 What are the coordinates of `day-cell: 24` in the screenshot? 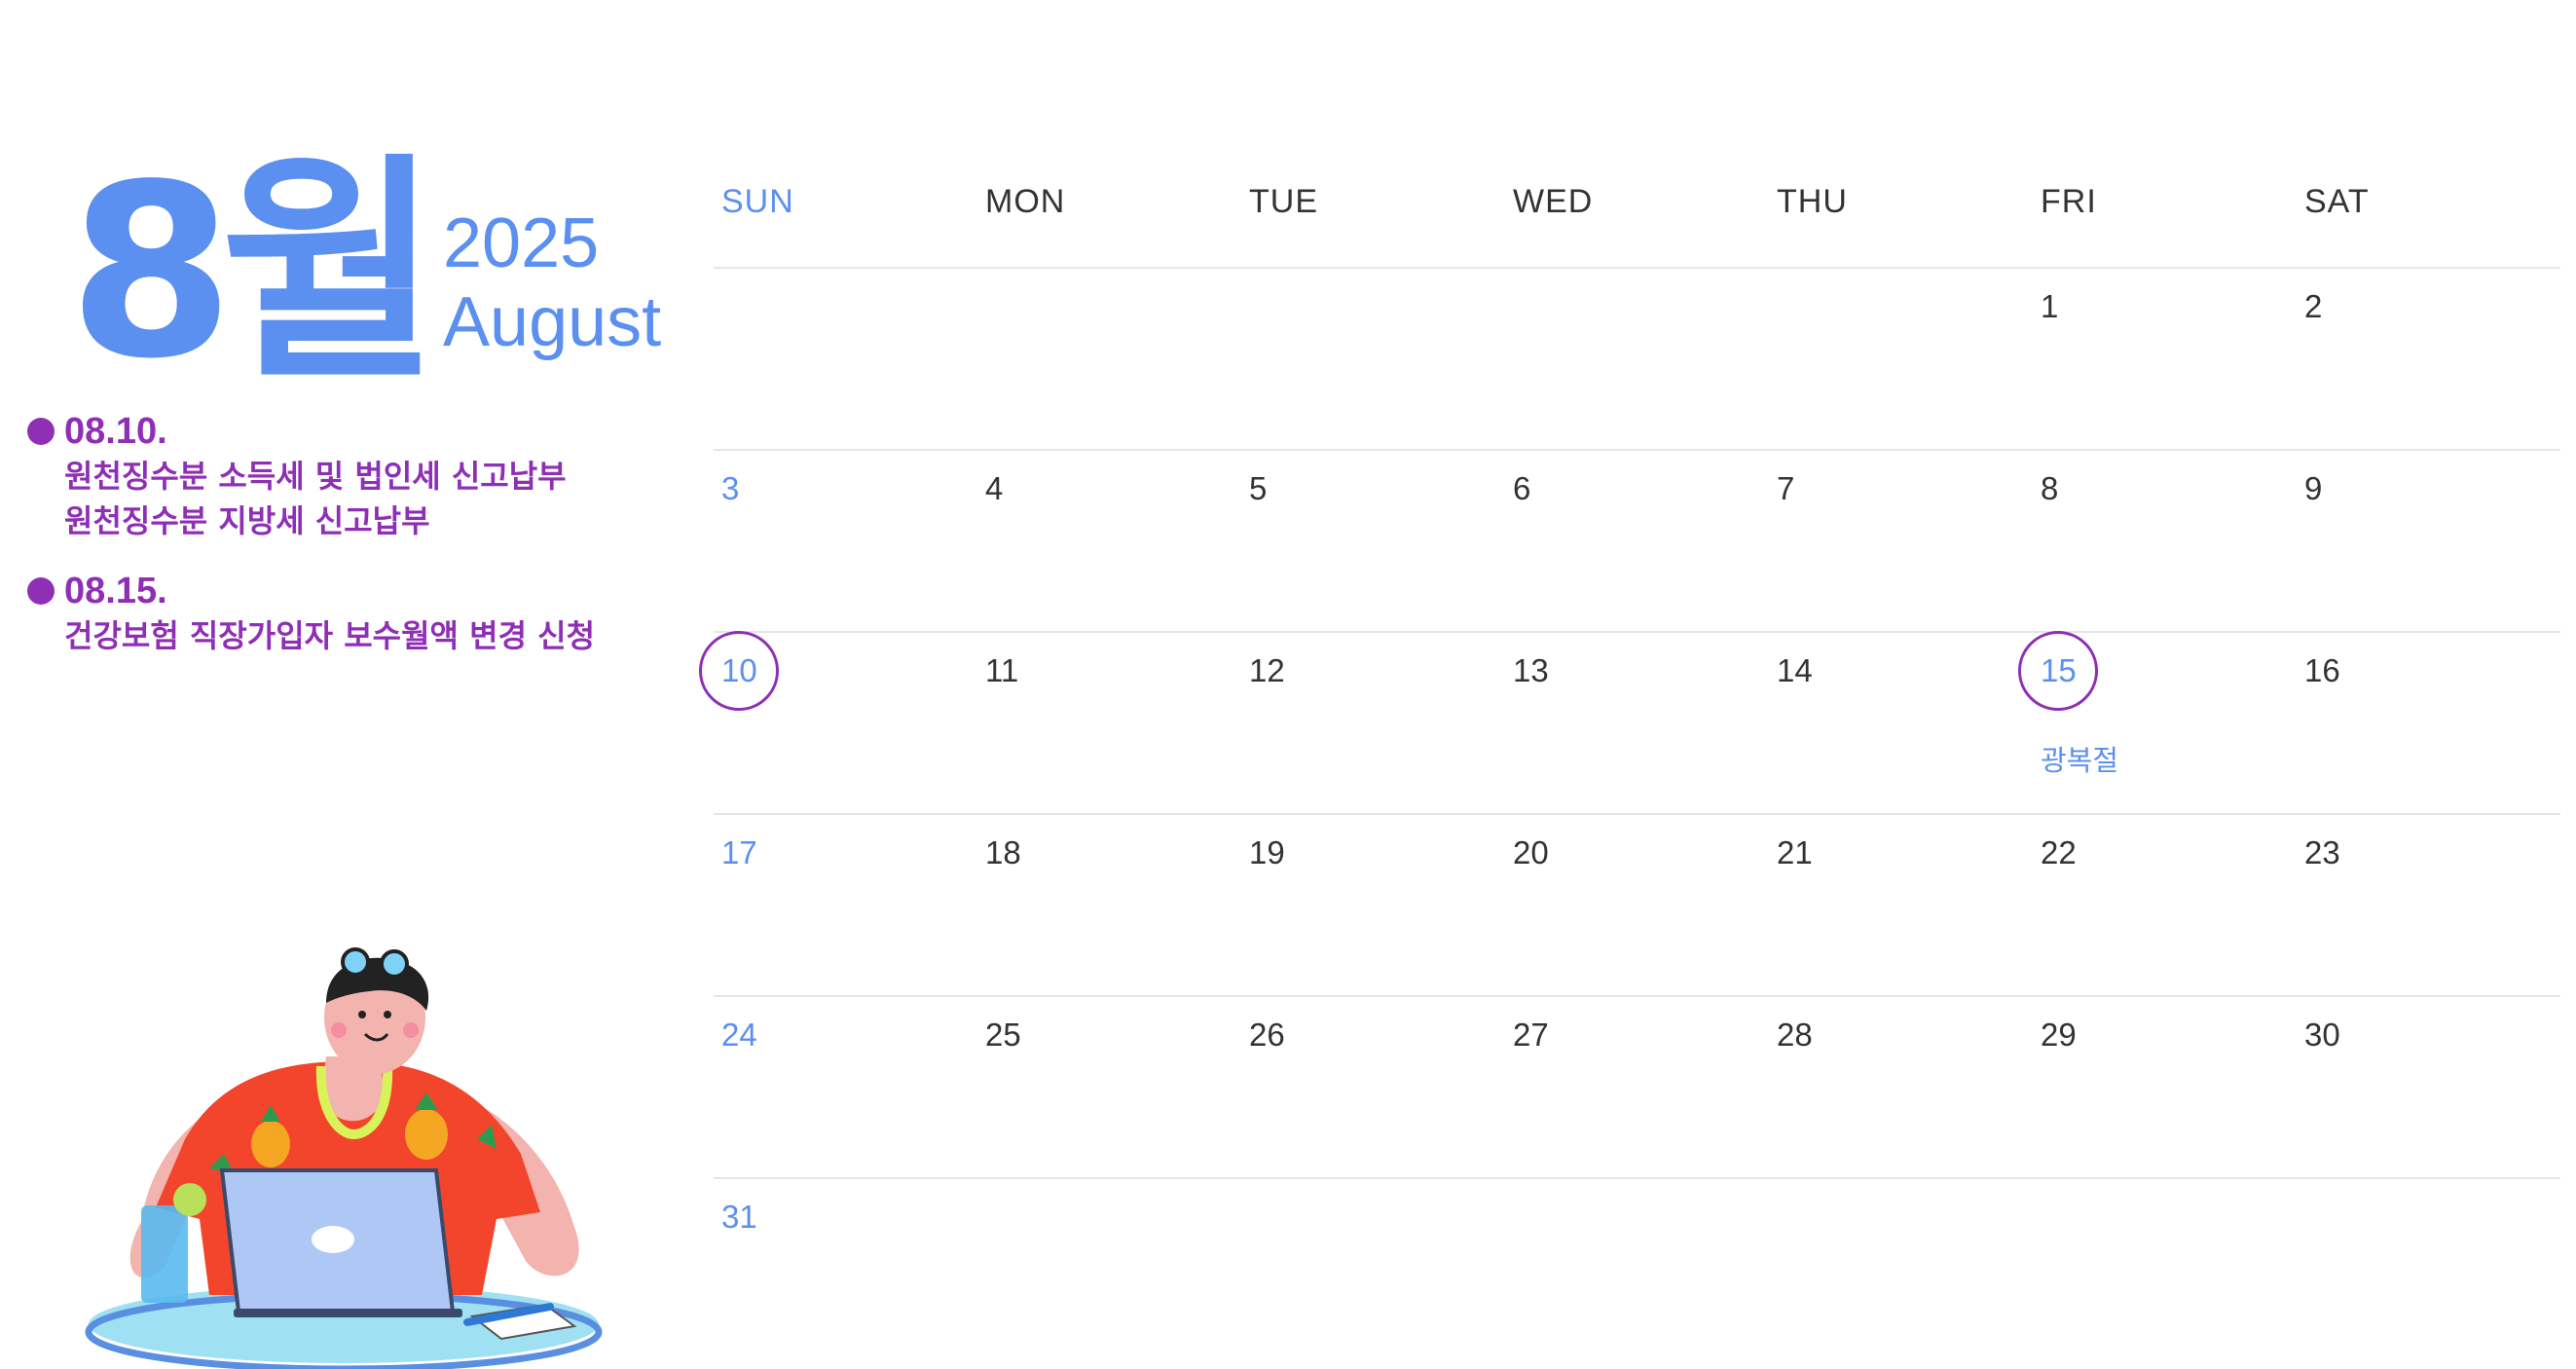 It's located at (845, 1087).